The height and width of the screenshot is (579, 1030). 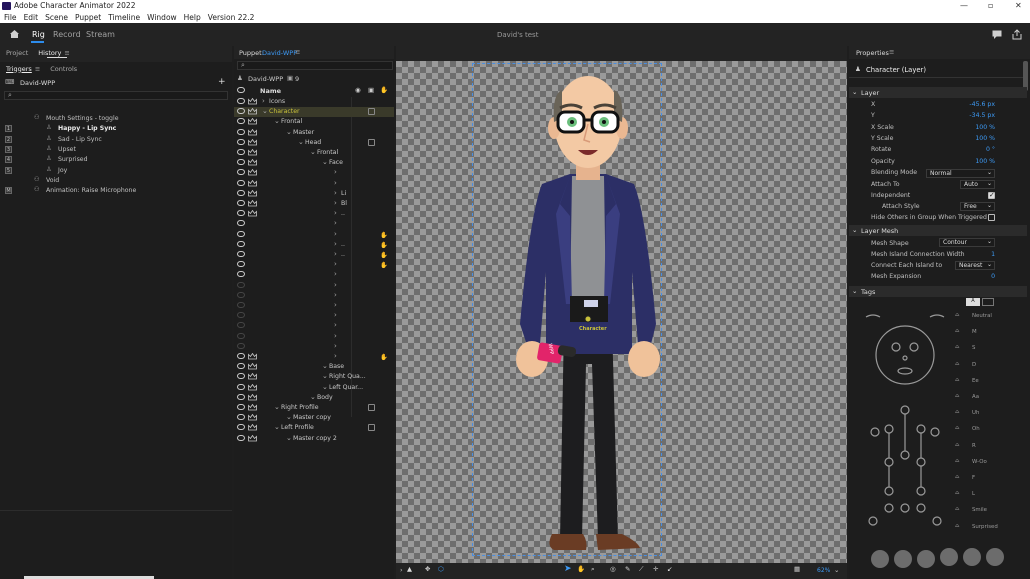 I want to click on maximize-icon: ▫, so click(x=990, y=5).